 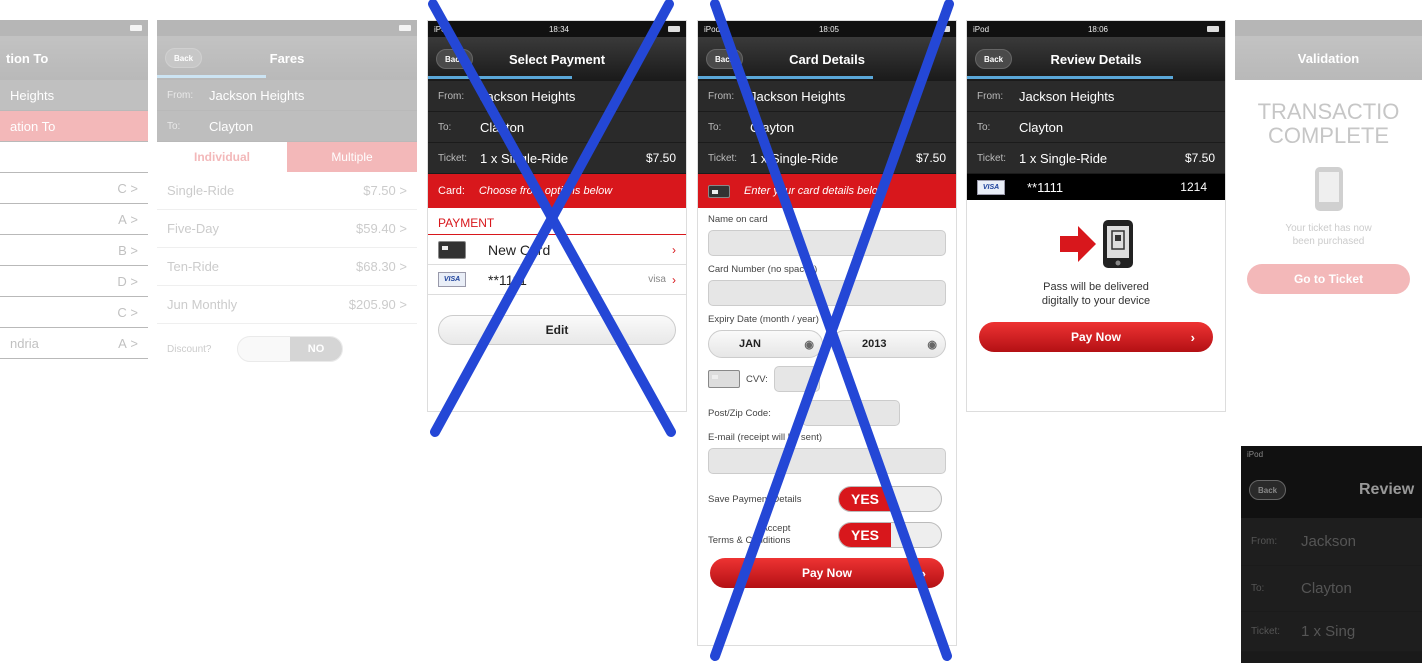 I want to click on nav-bar: Back Fares, so click(x=287, y=58).